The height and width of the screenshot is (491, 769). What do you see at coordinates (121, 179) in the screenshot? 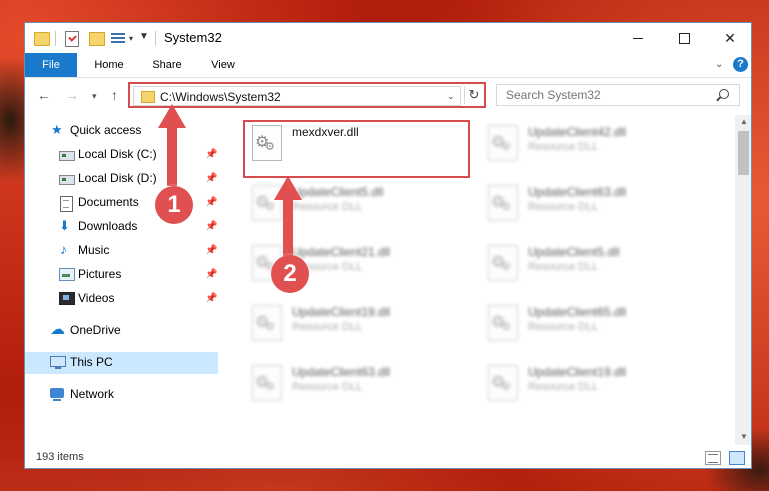
I see `sidebar-item-local-disk-d: Local Disk (D:) 📌` at bounding box center [121, 179].